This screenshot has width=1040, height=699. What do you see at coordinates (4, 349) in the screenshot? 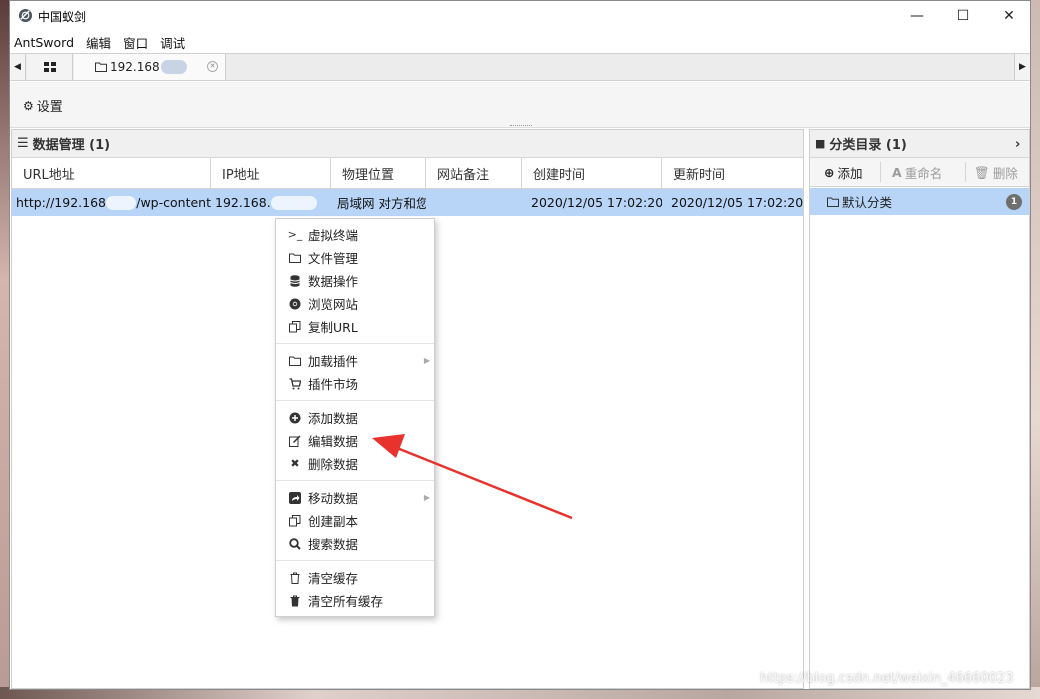
I see `desktop-background-left` at bounding box center [4, 349].